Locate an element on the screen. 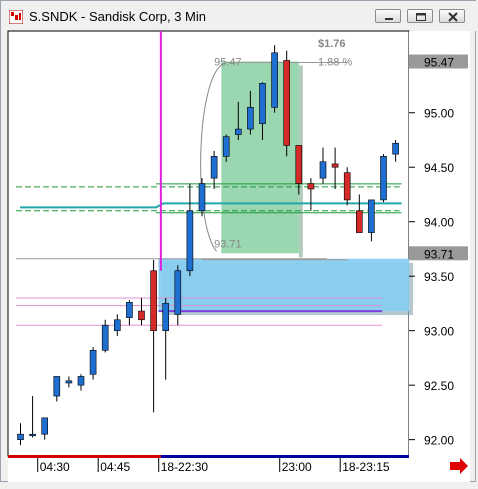 The width and height of the screenshot is (478, 489). green-zone-top-label: 95.47 is located at coordinates (228, 63).